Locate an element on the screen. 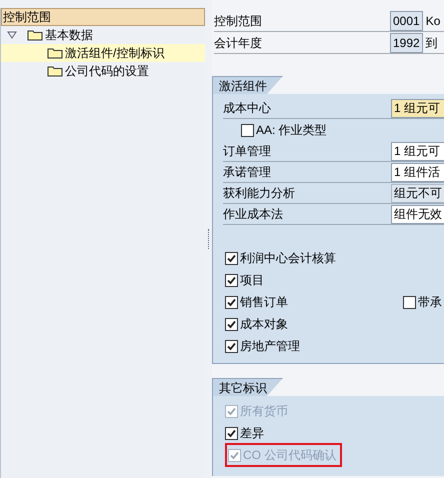  tree-item: 激活组件/控制标识 is located at coordinates (103, 53).